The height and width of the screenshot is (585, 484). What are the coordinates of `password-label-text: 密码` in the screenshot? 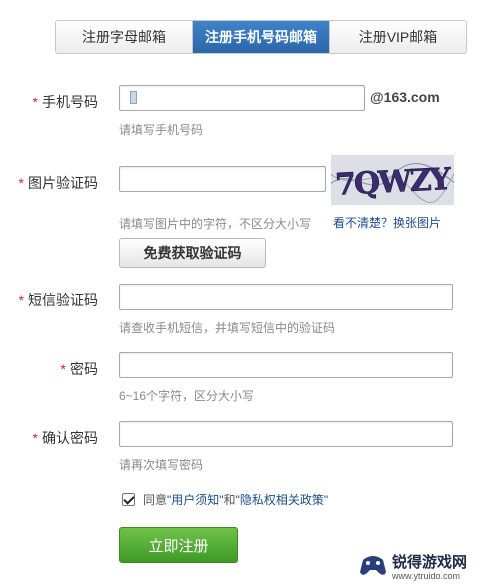 It's located at (84, 369).